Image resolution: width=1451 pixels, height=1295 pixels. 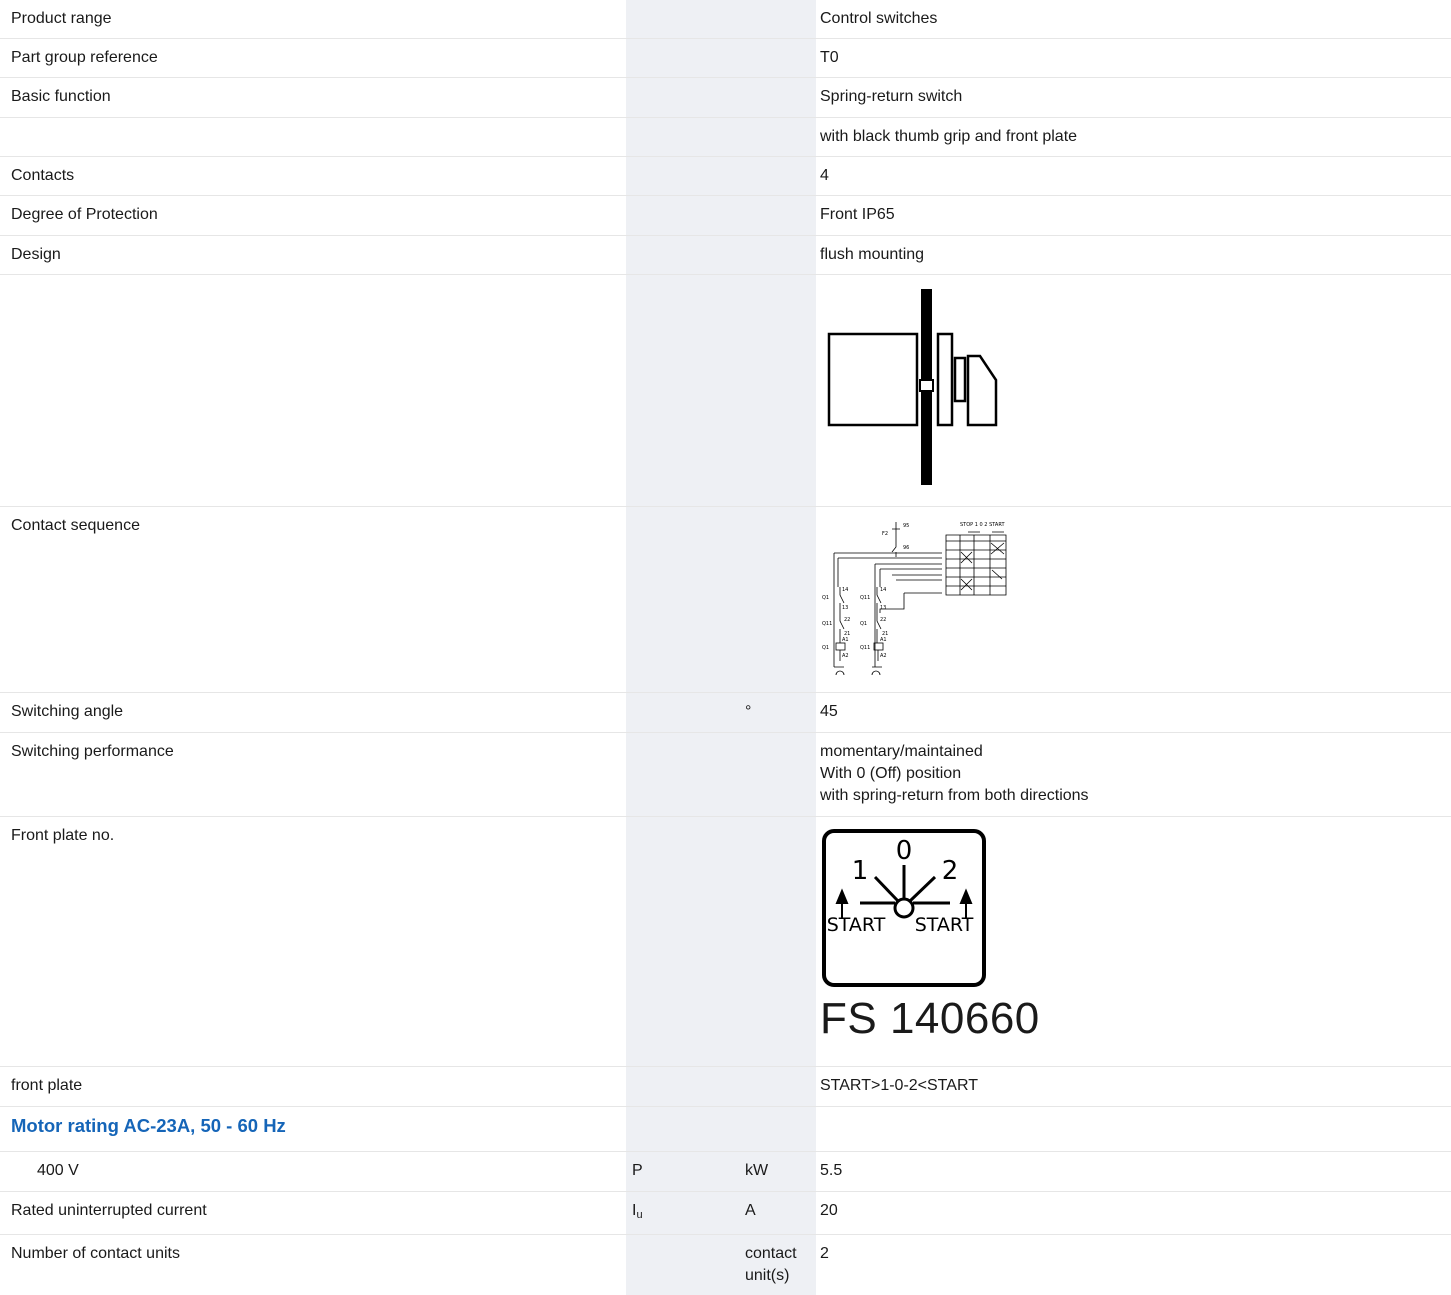 What do you see at coordinates (75, 525) in the screenshot?
I see `row-label: Contact sequence` at bounding box center [75, 525].